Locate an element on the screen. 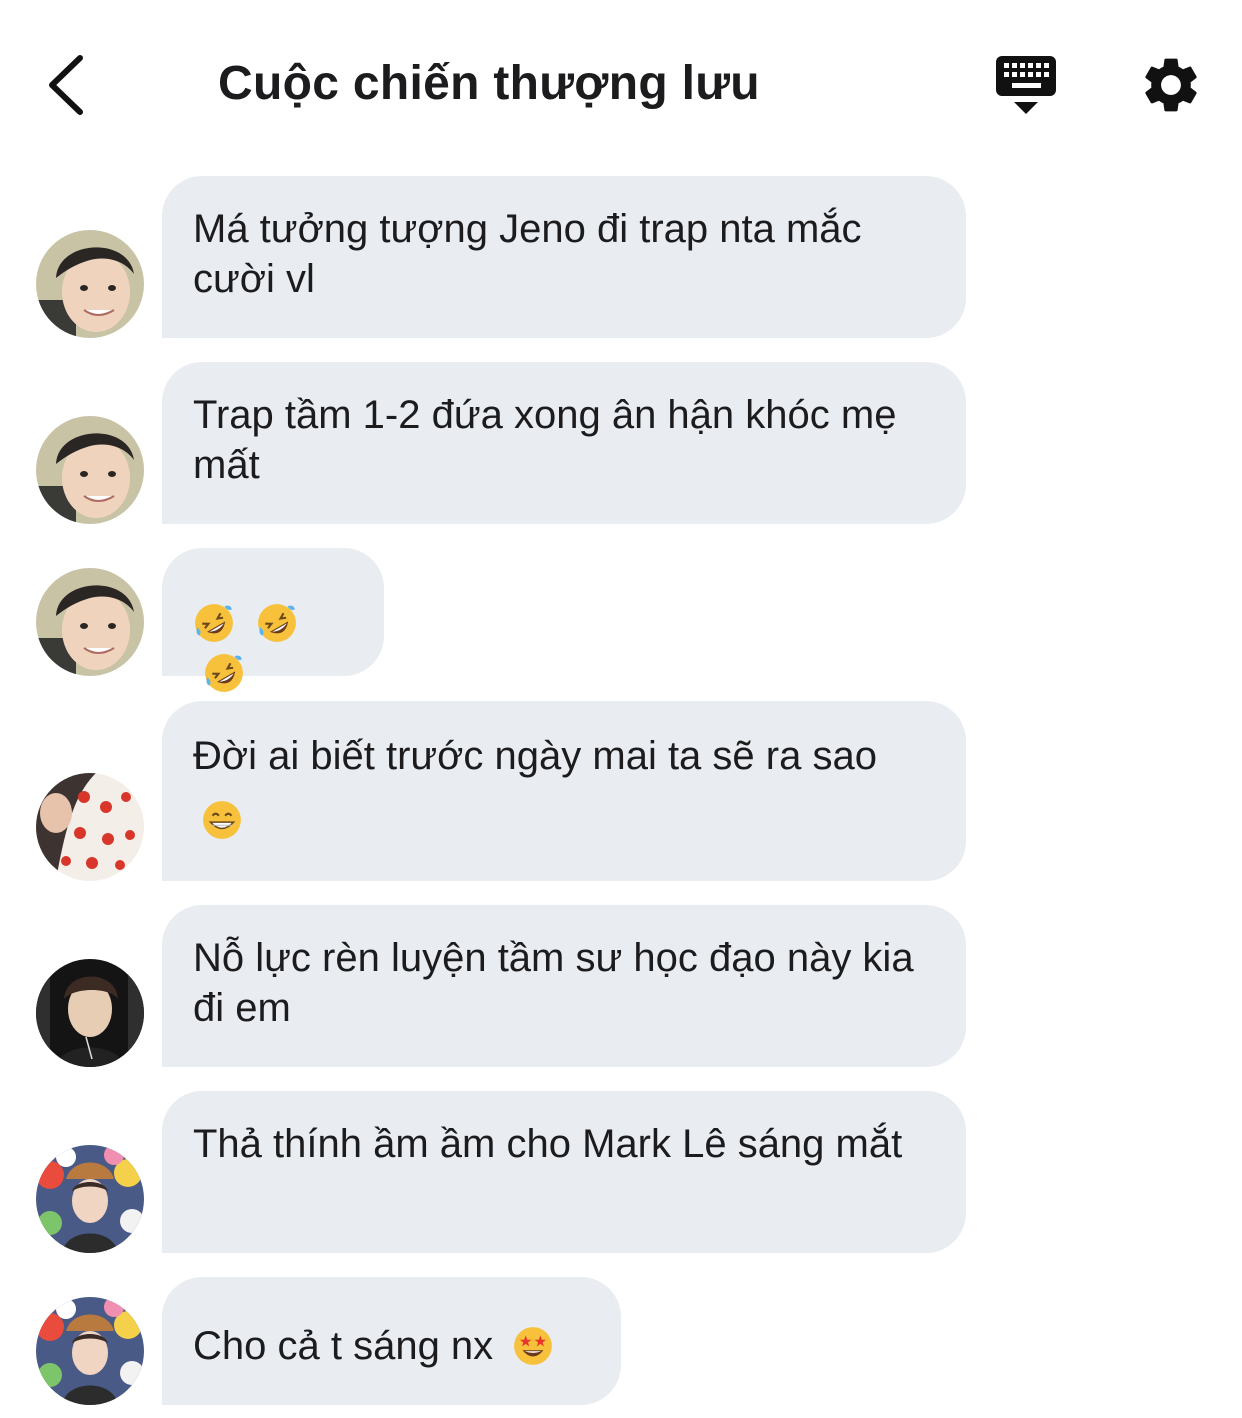 This screenshot has width=1242, height=1418. gear-icon is located at coordinates (1171, 85).